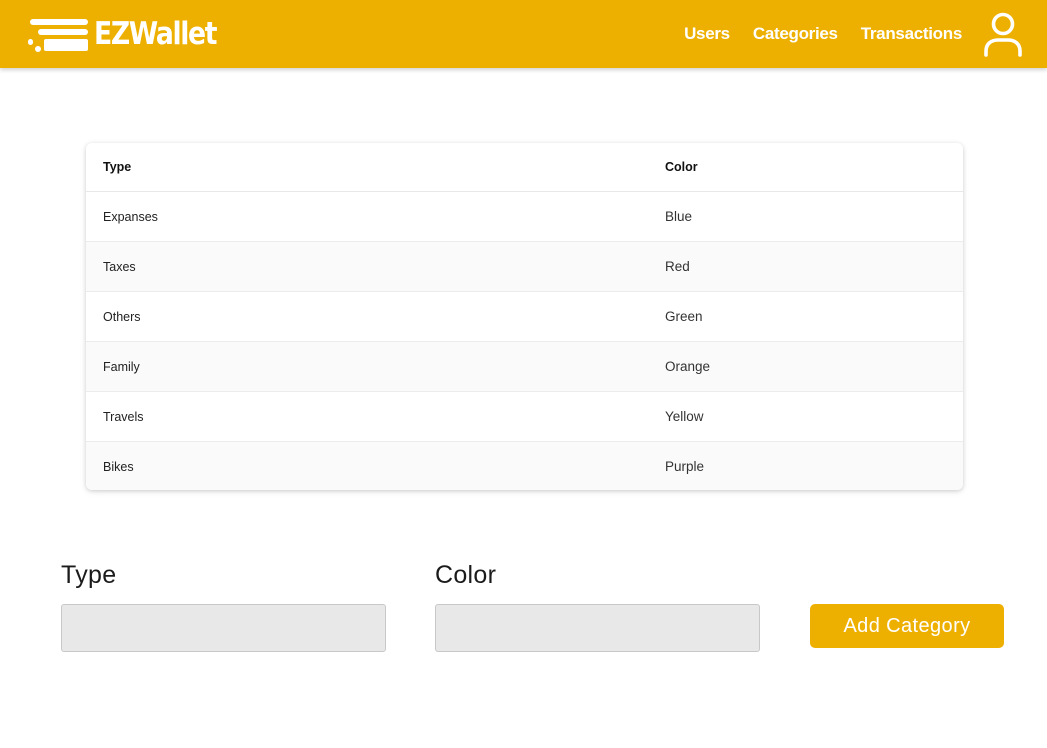  I want to click on app-logo: EZWallet, so click(132, 34).